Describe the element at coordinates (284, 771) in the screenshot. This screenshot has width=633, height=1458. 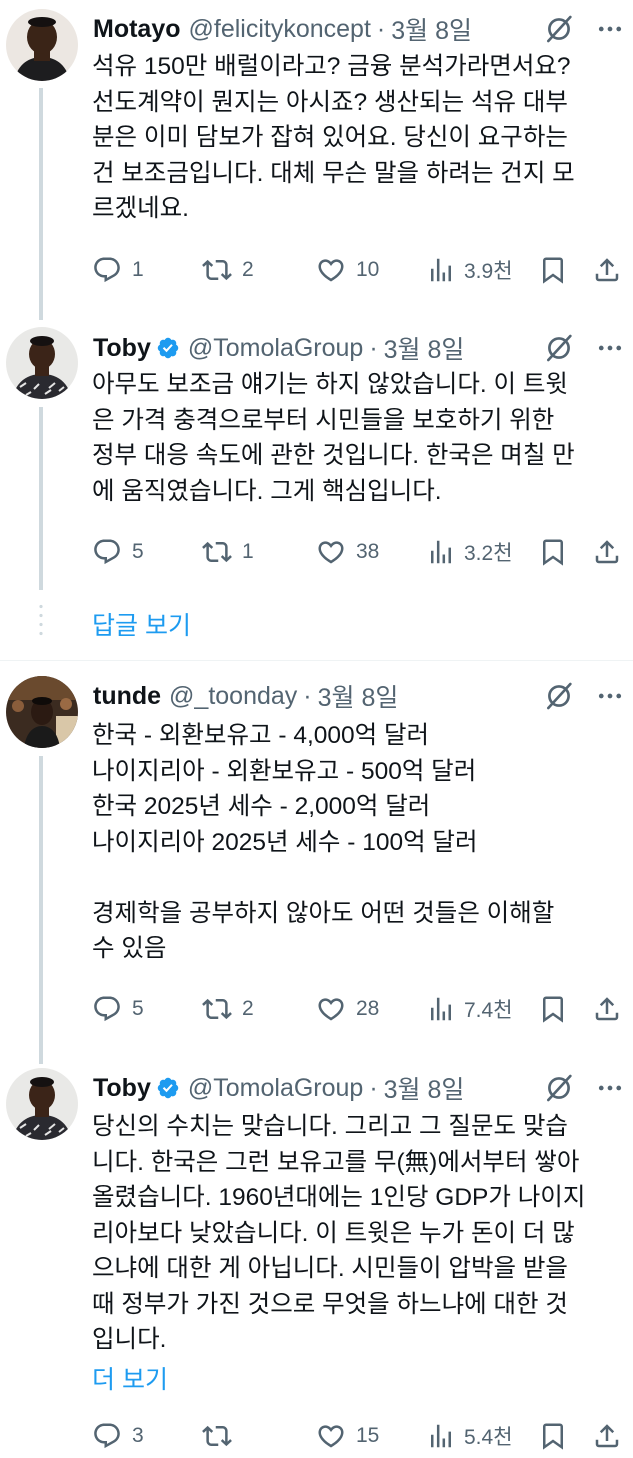
I see `tweet-text-line: 나이지리아 - 외환보유고 - 500억 달러` at that location.